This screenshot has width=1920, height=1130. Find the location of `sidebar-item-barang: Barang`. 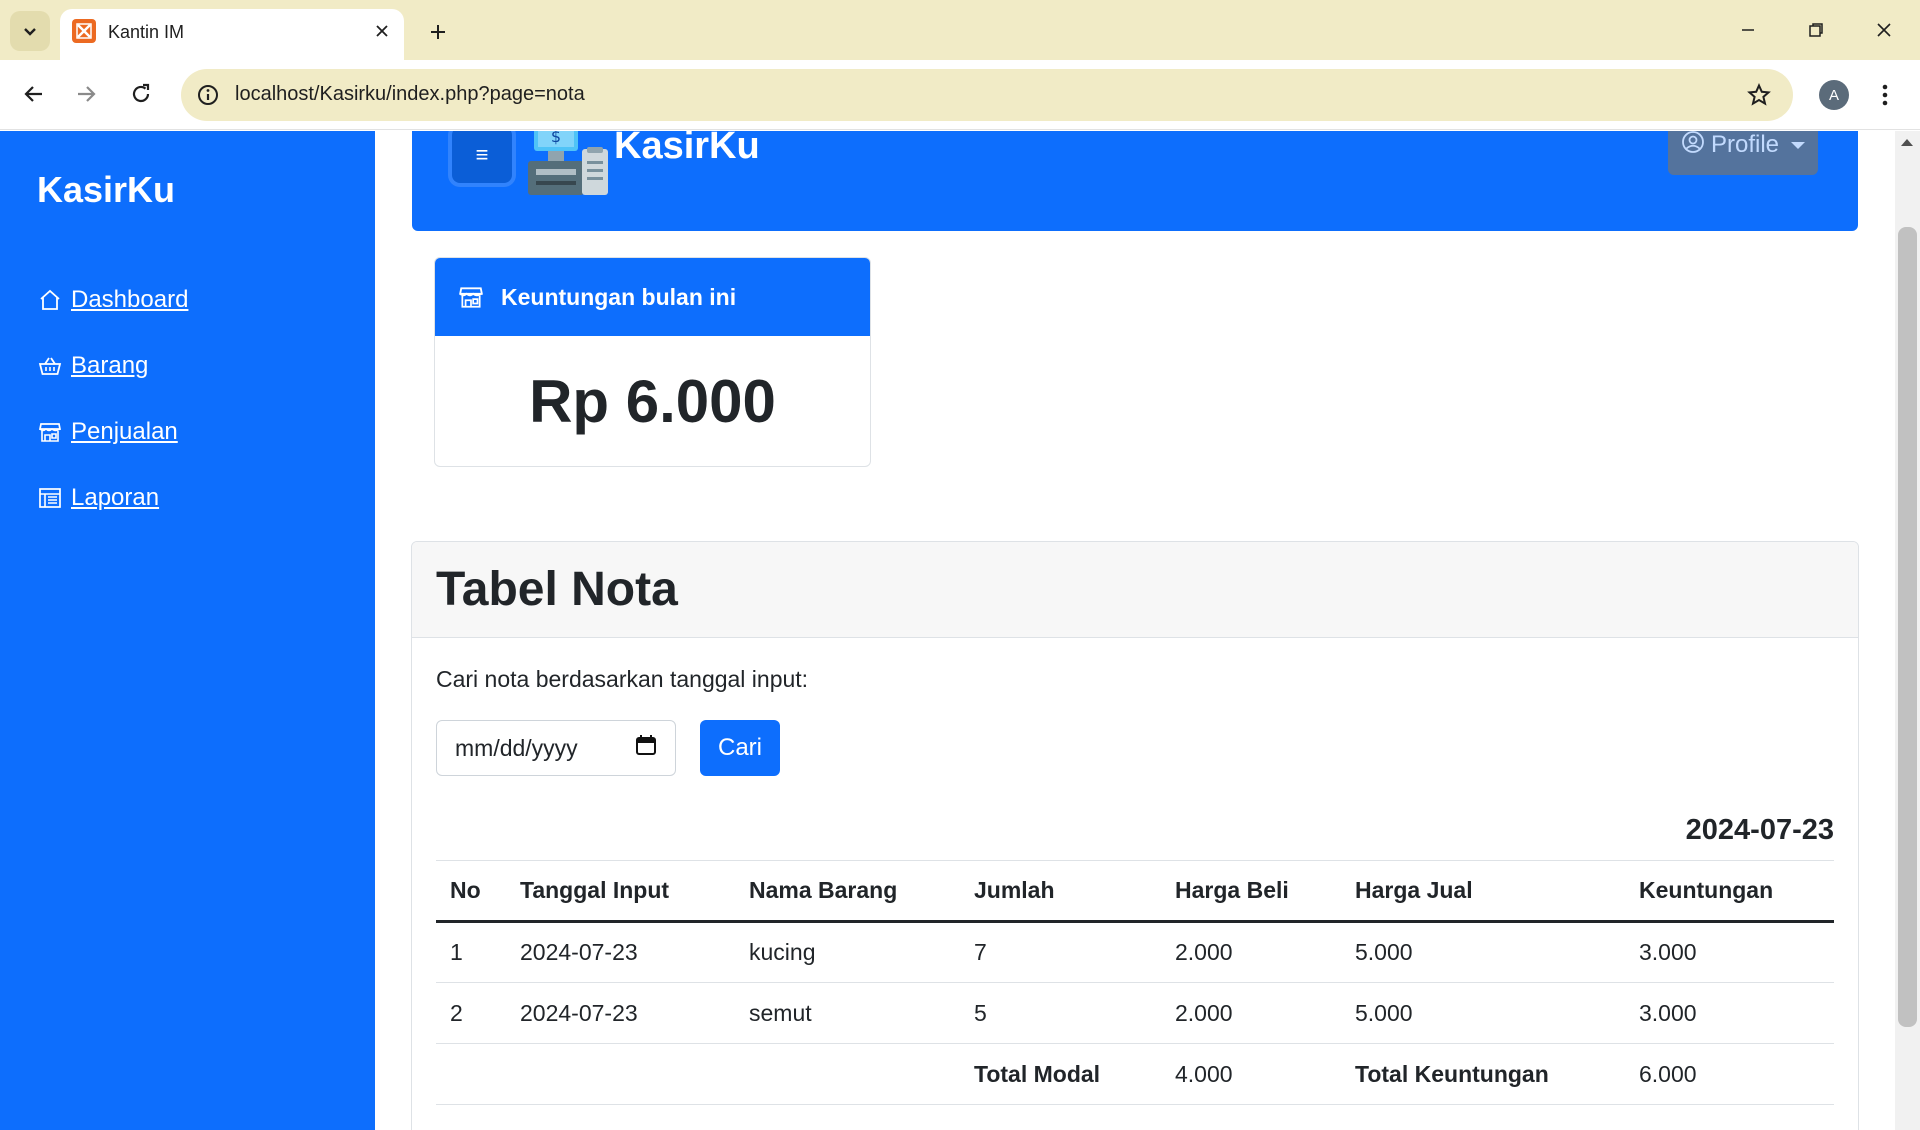

sidebar-item-barang: Barang is located at coordinates (92, 366).